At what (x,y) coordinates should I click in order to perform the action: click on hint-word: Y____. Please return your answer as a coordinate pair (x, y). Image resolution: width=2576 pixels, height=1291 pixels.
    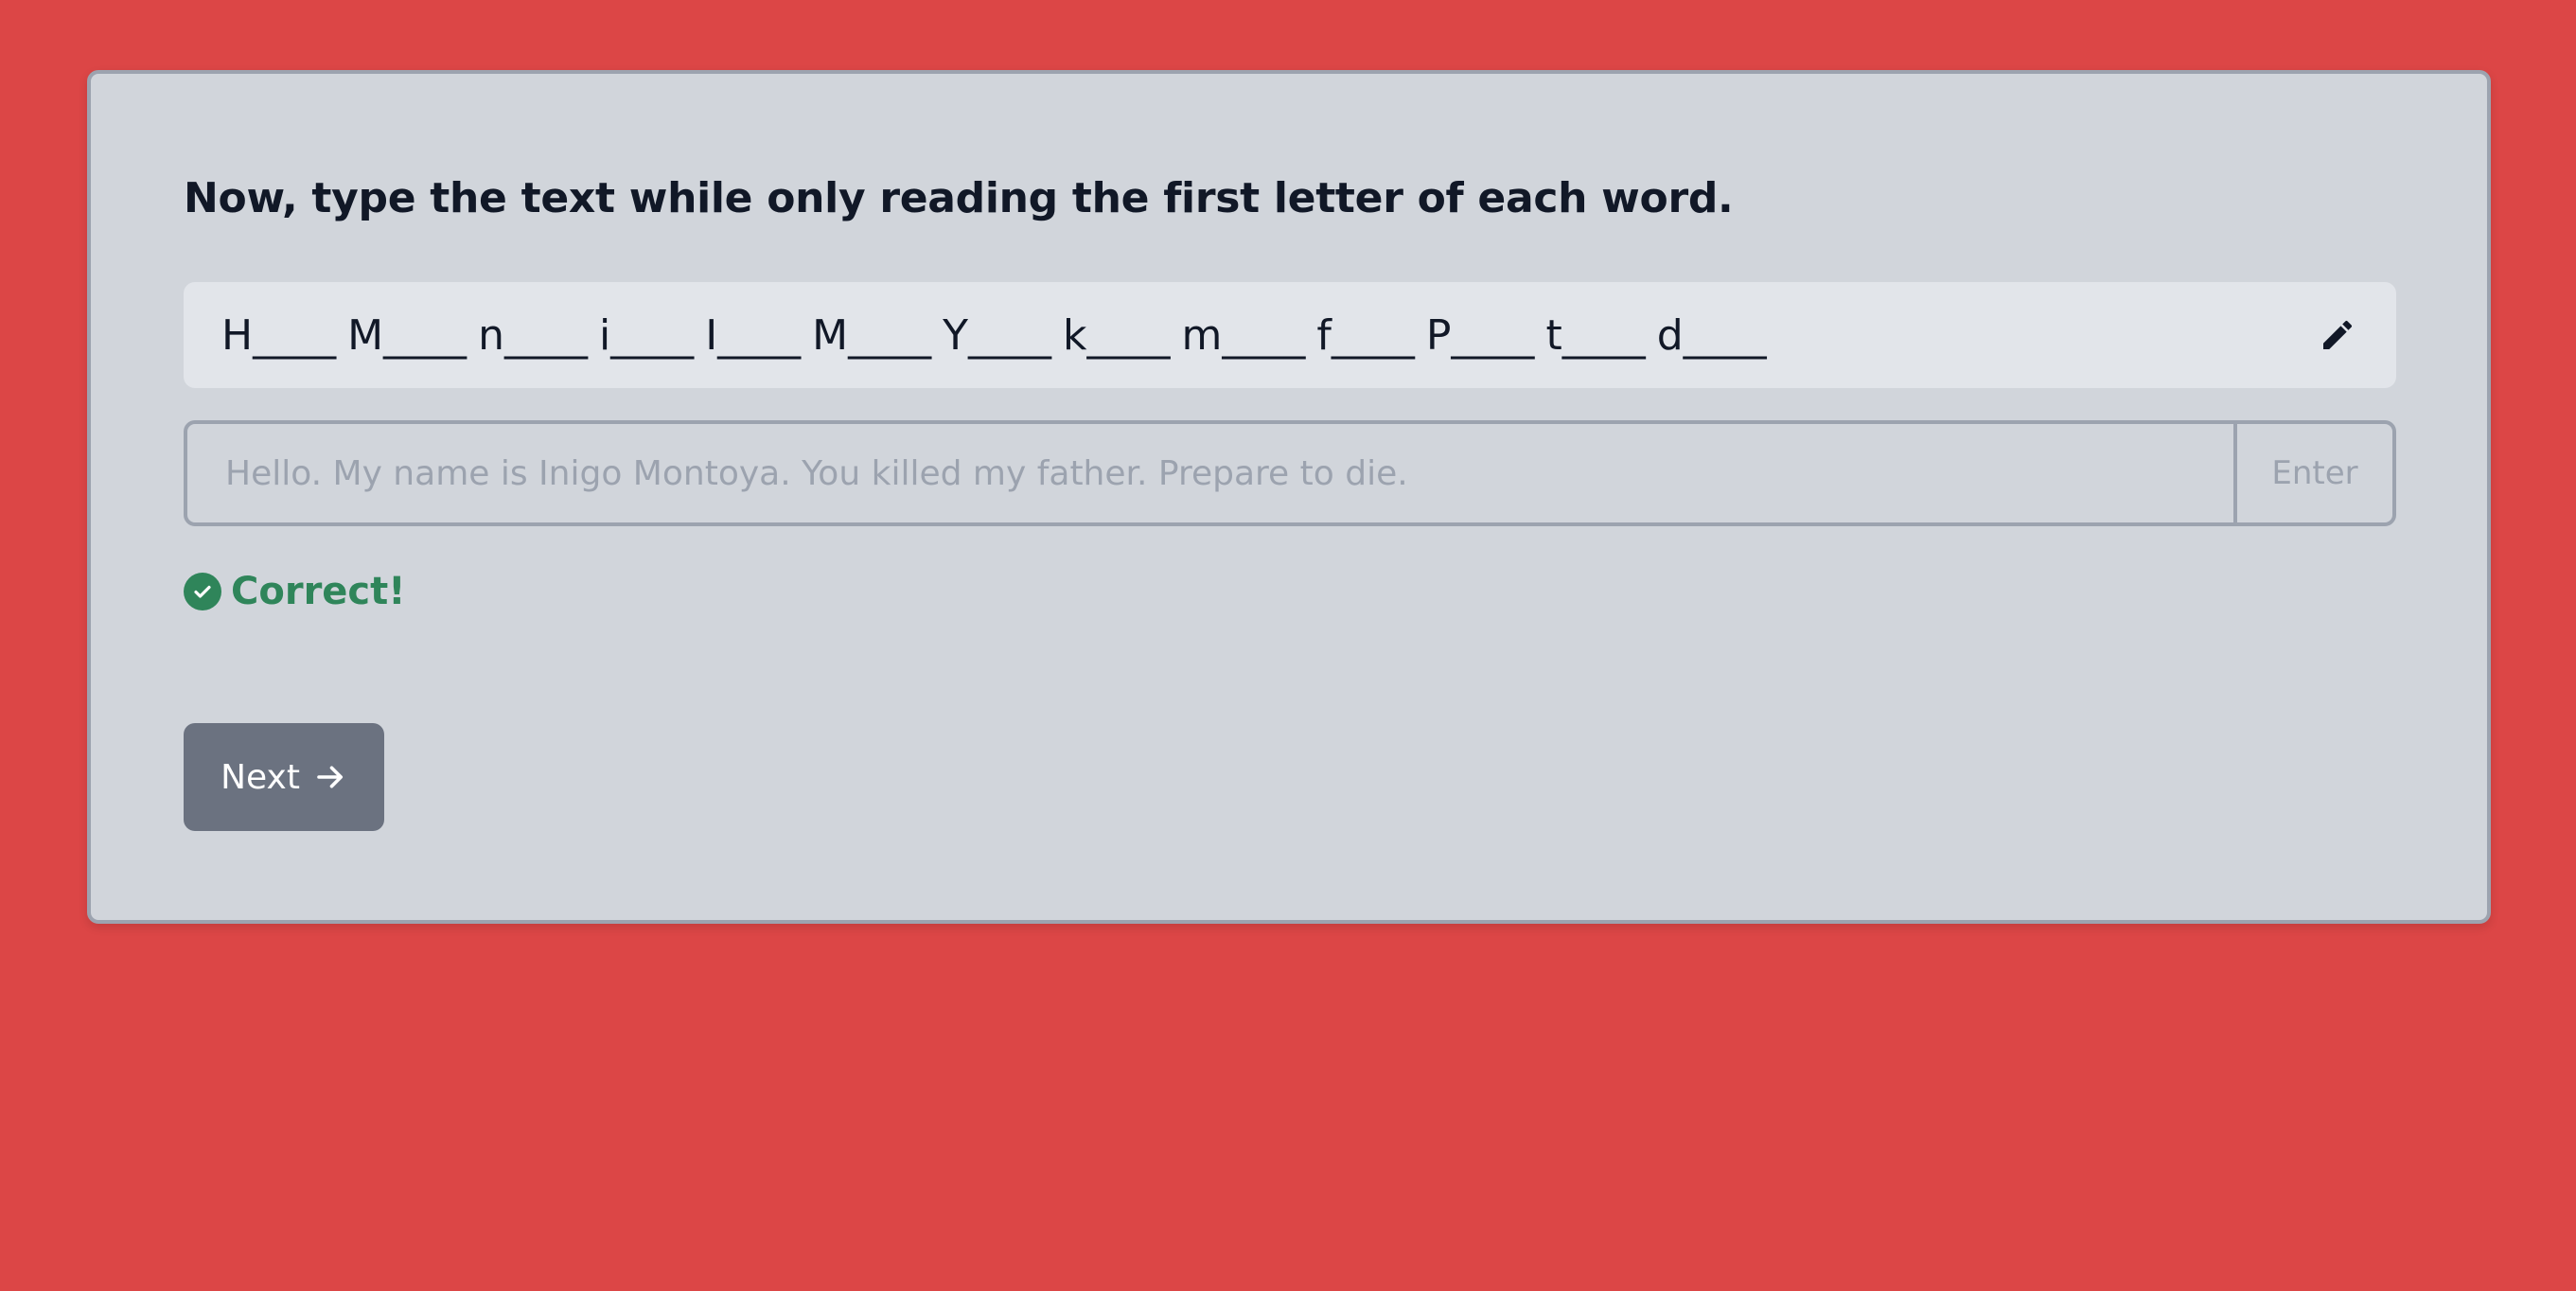
    Looking at the image, I should click on (997, 335).